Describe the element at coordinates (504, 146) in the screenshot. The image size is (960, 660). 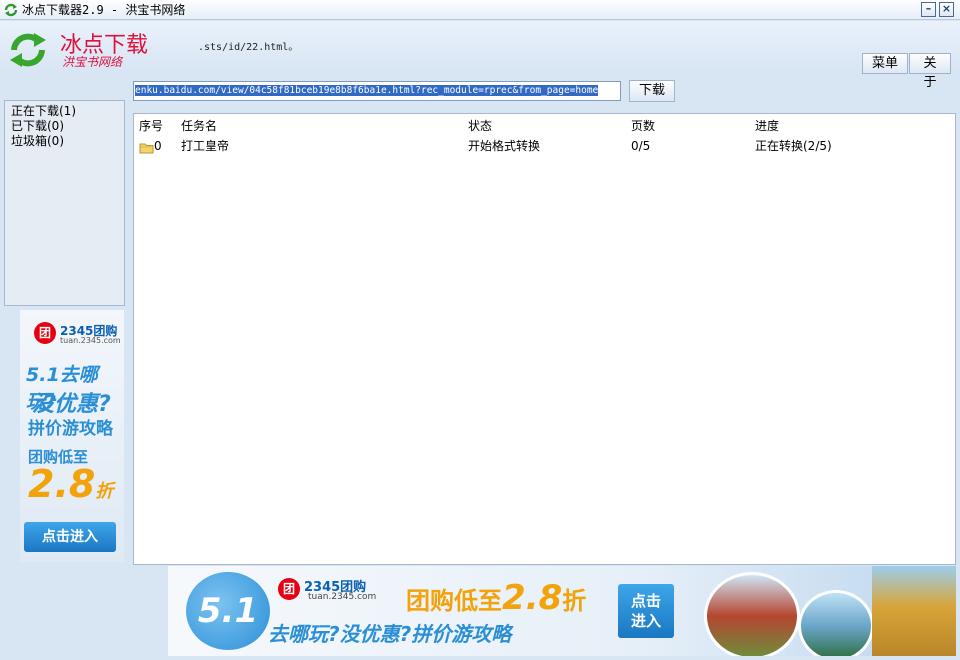
I see `row-status: 开始格式转换` at that location.